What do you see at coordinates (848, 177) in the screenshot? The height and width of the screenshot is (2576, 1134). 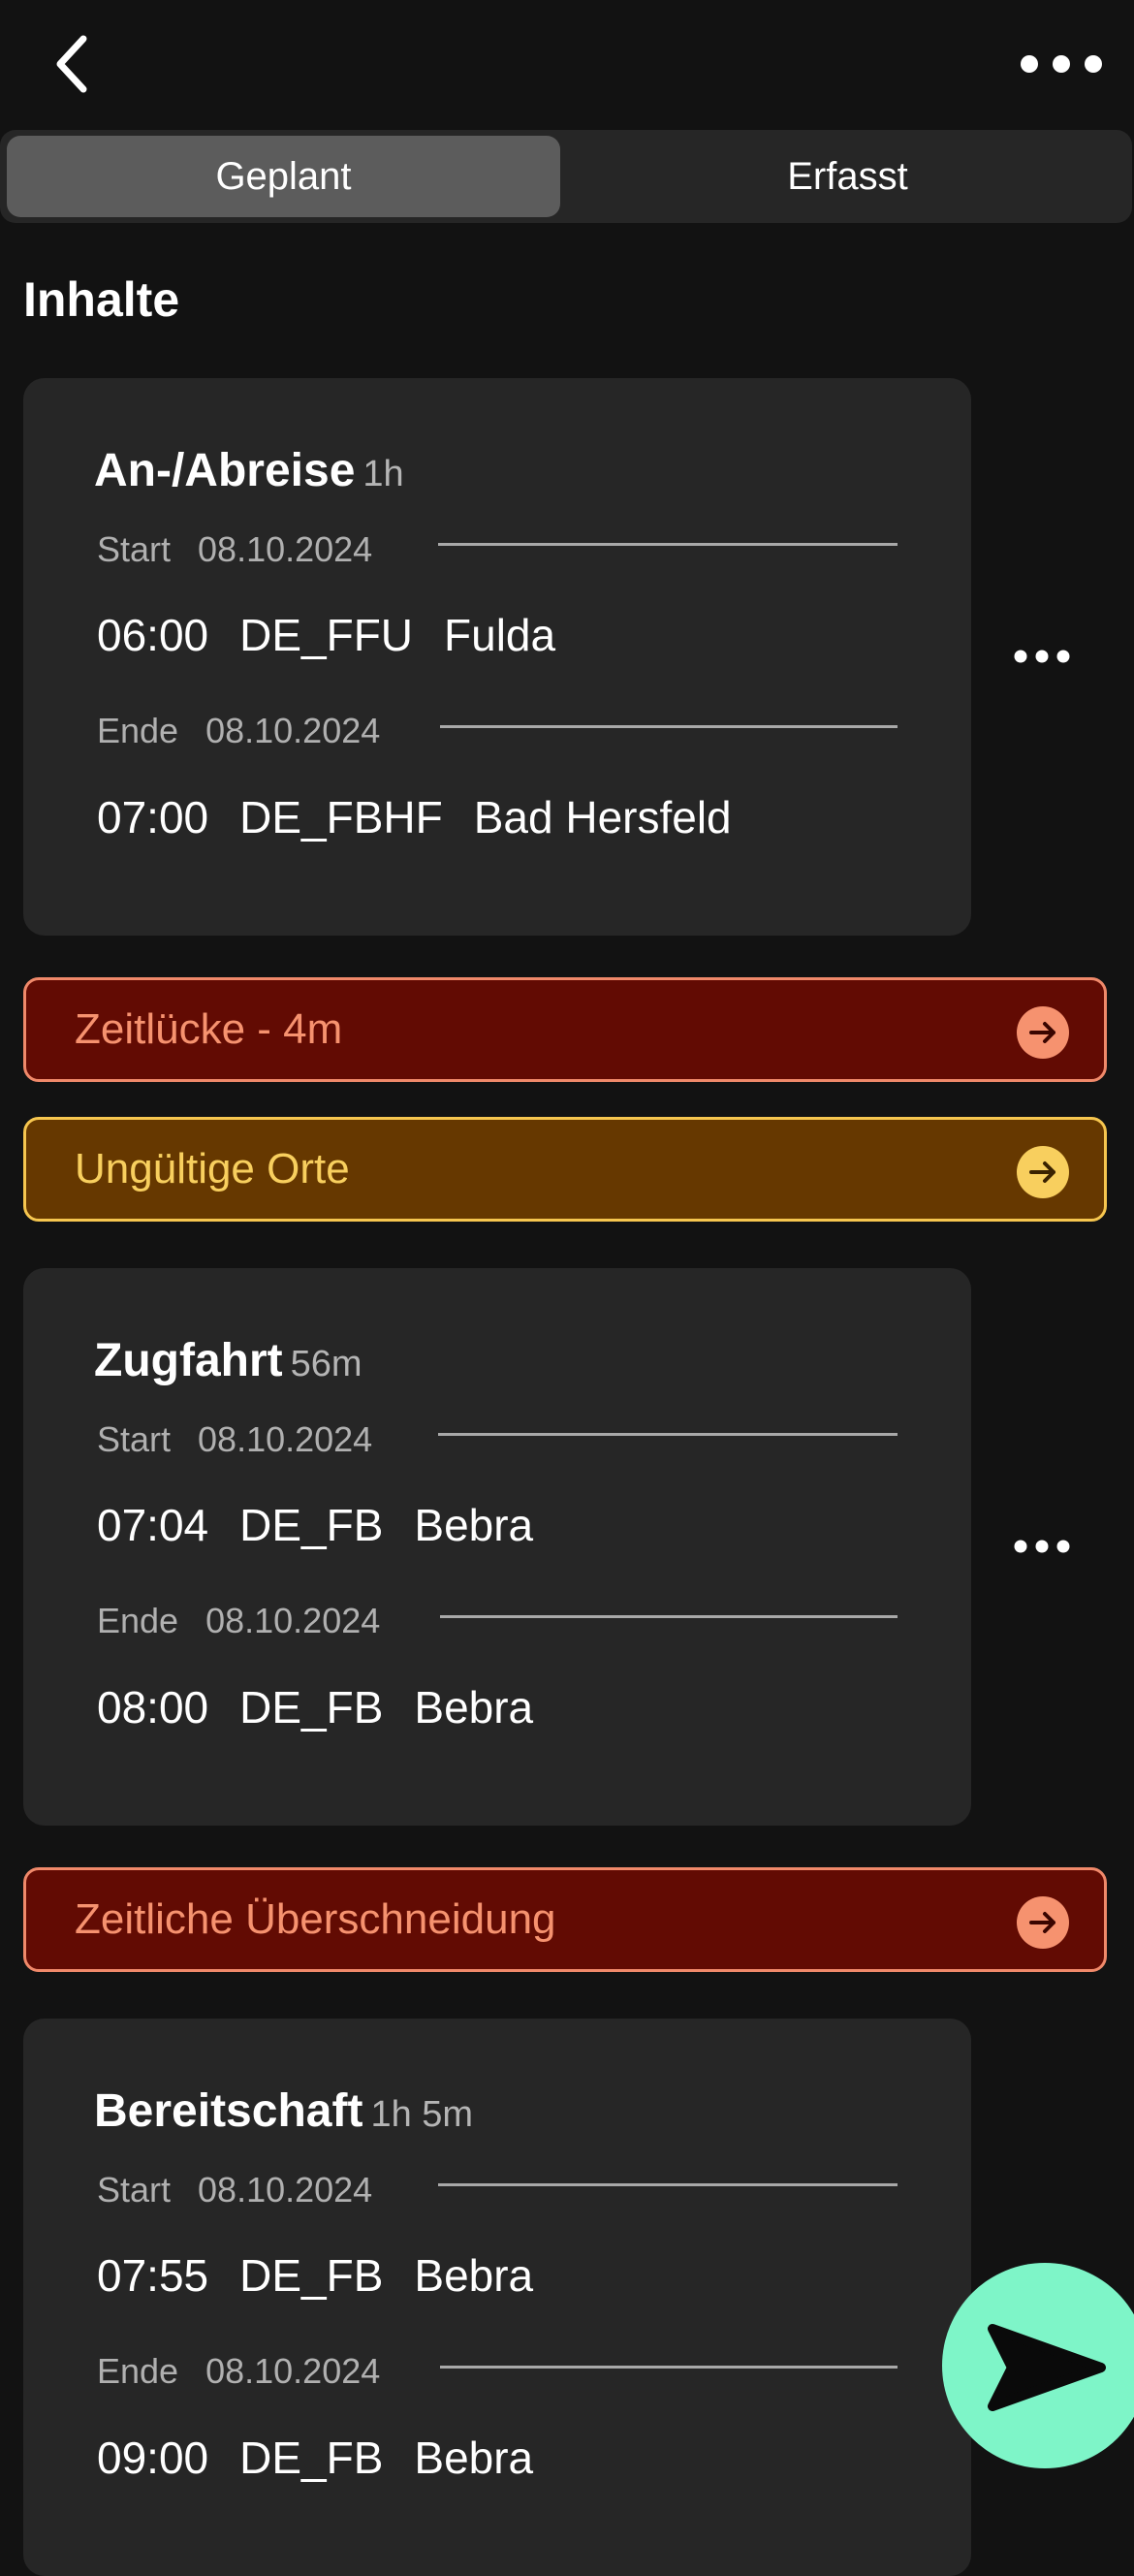 I see `tab-erfasst: Erfasst` at bounding box center [848, 177].